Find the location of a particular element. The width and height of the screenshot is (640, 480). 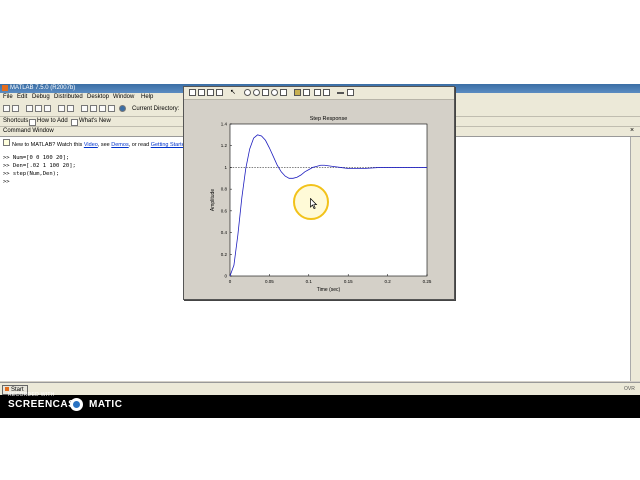

bottom-background is located at coordinates (320, 449).